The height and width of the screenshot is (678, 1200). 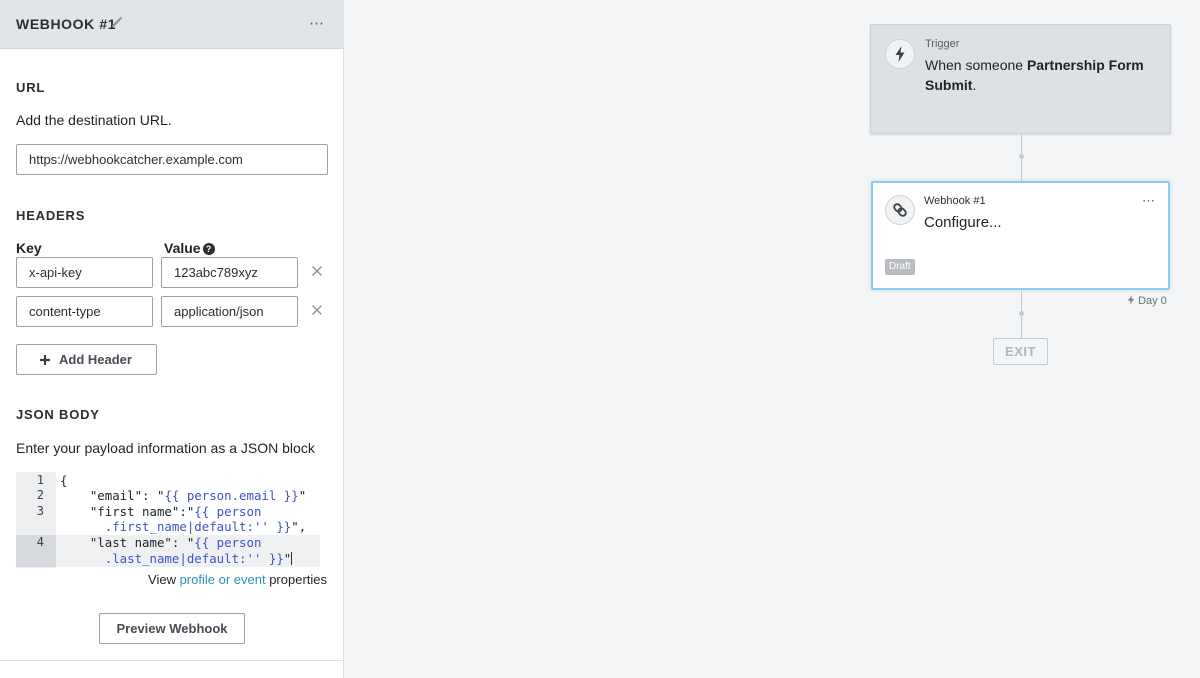 I want to click on header-value-input: application/json, so click(x=229, y=311).